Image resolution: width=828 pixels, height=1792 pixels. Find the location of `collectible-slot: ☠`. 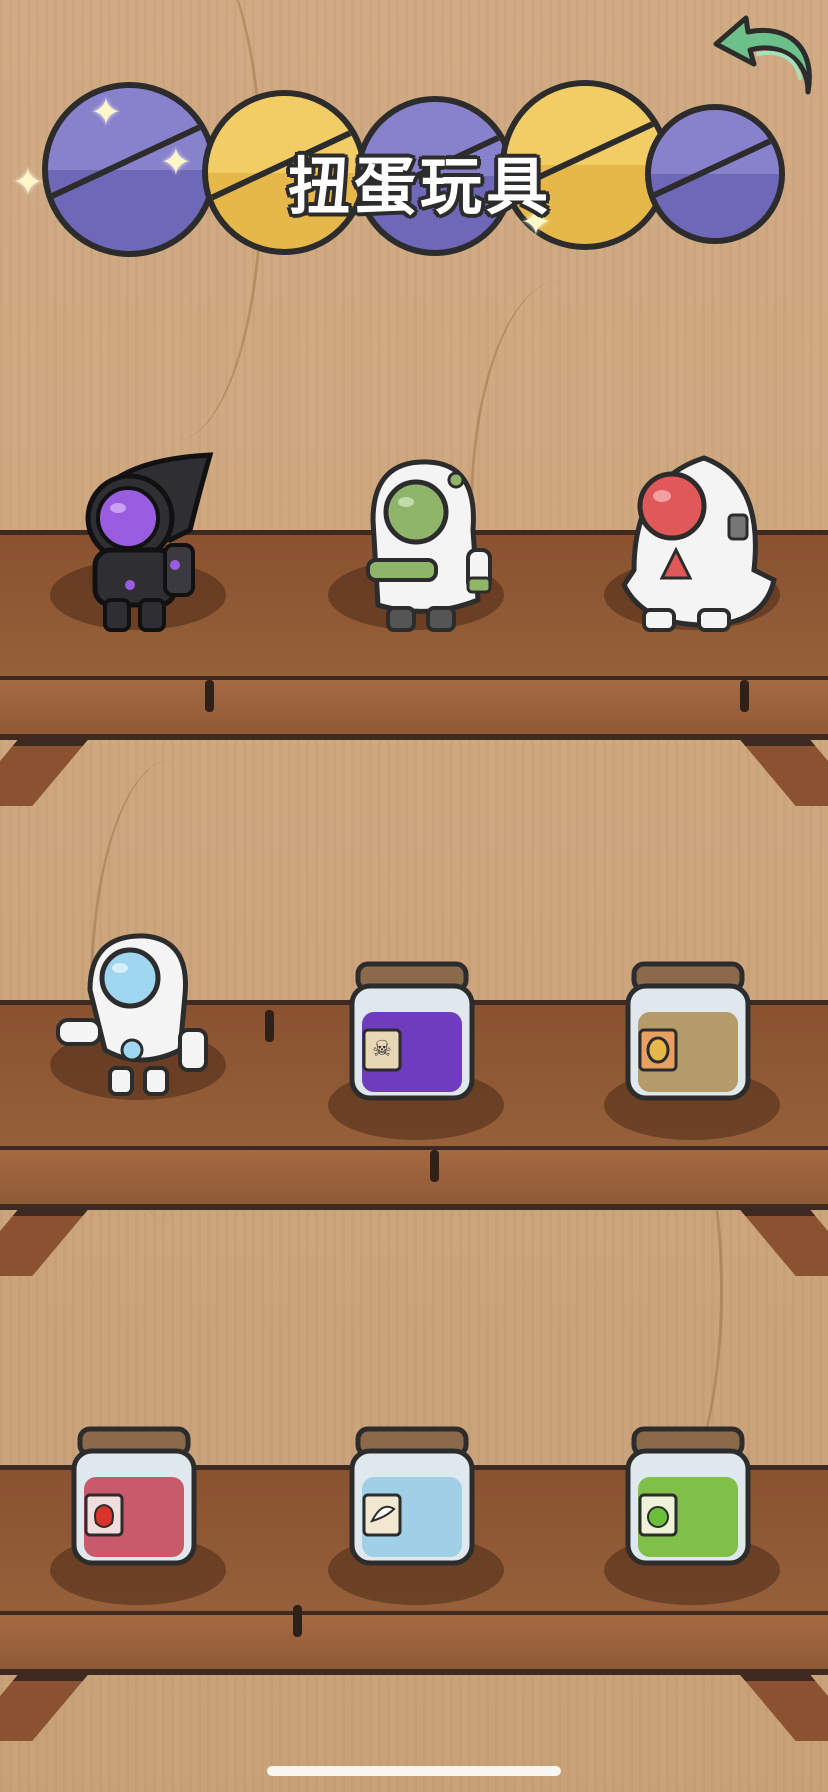

collectible-slot: ☠ is located at coordinates (418, 1055).